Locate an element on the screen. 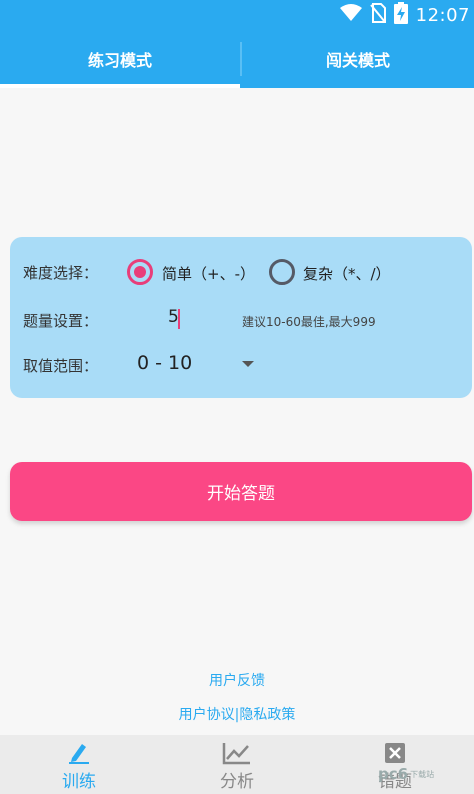  watermark-logo: pc6 下载站 is located at coordinates (423, 774).